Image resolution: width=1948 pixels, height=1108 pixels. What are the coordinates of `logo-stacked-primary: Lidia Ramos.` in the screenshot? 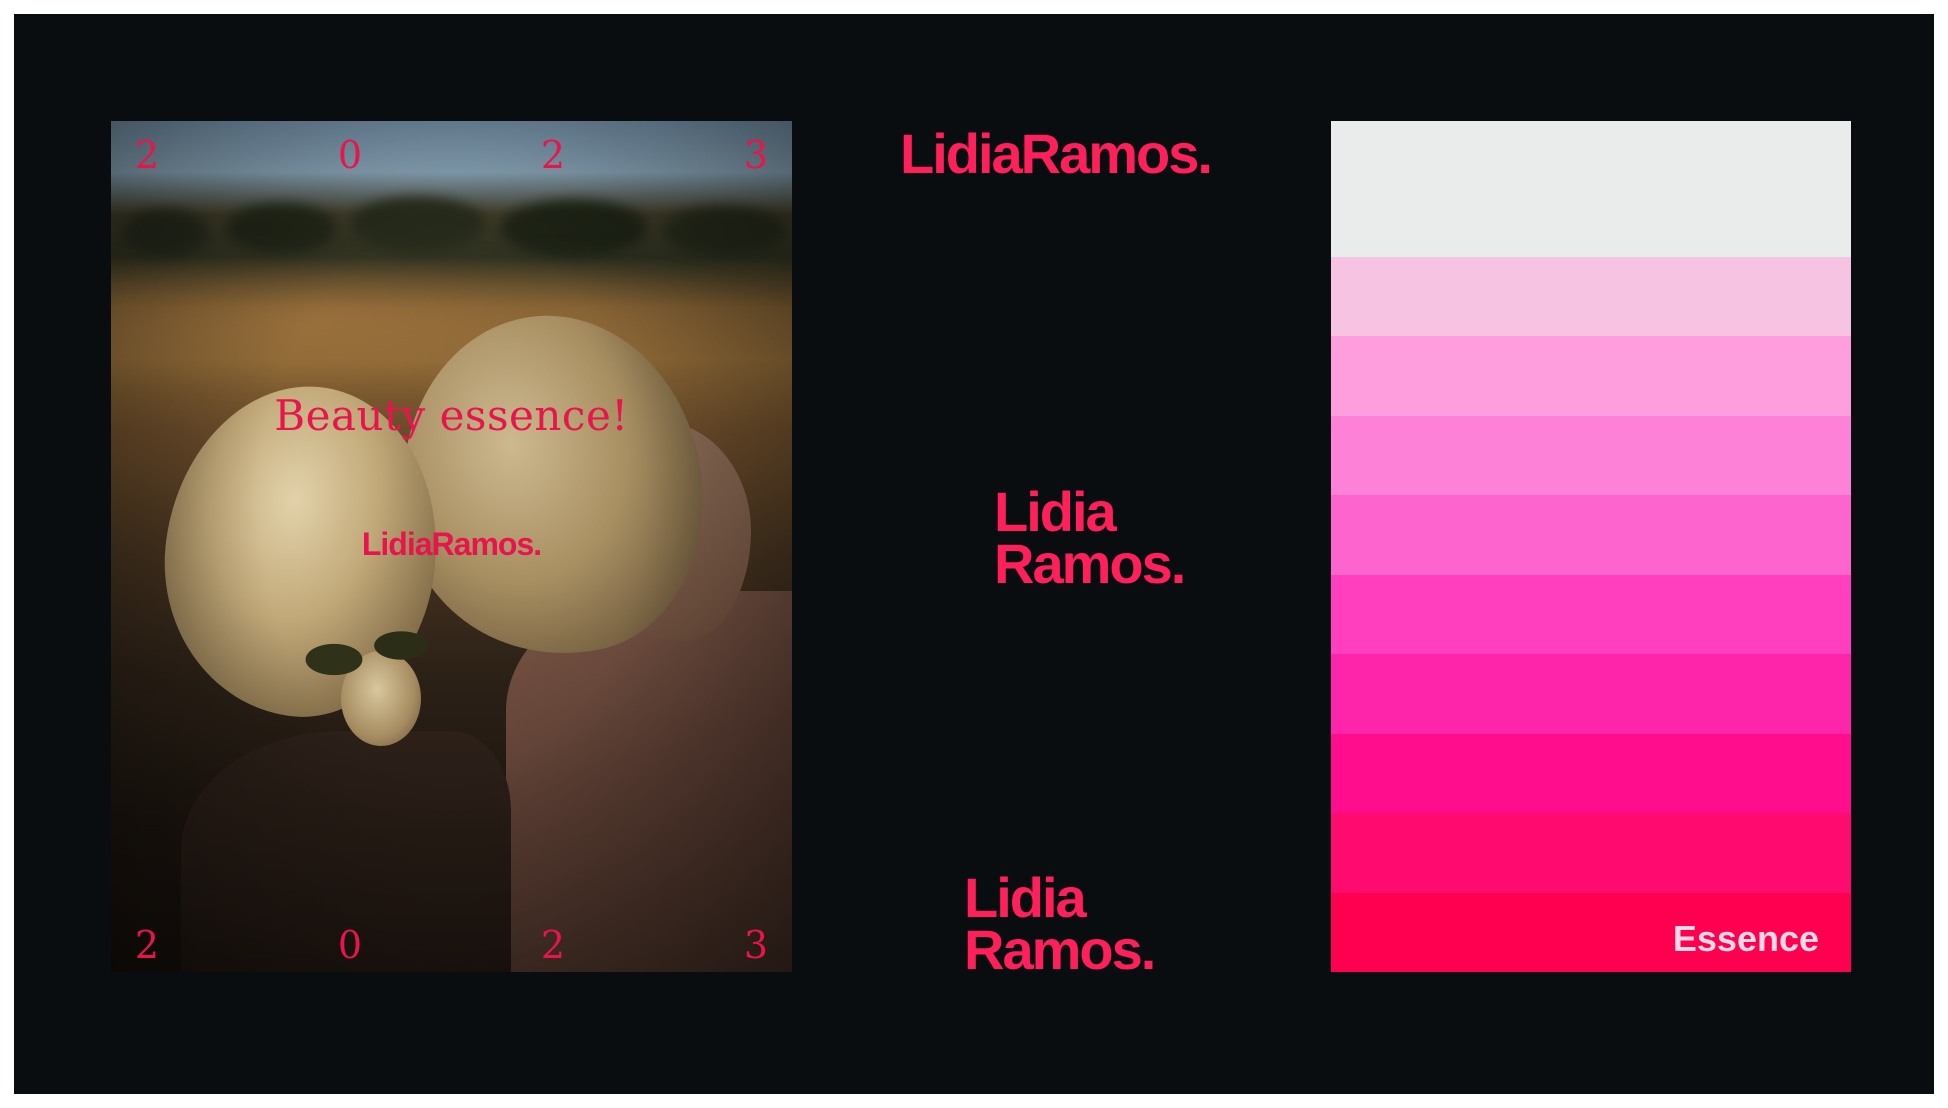 It's located at (1090, 537).